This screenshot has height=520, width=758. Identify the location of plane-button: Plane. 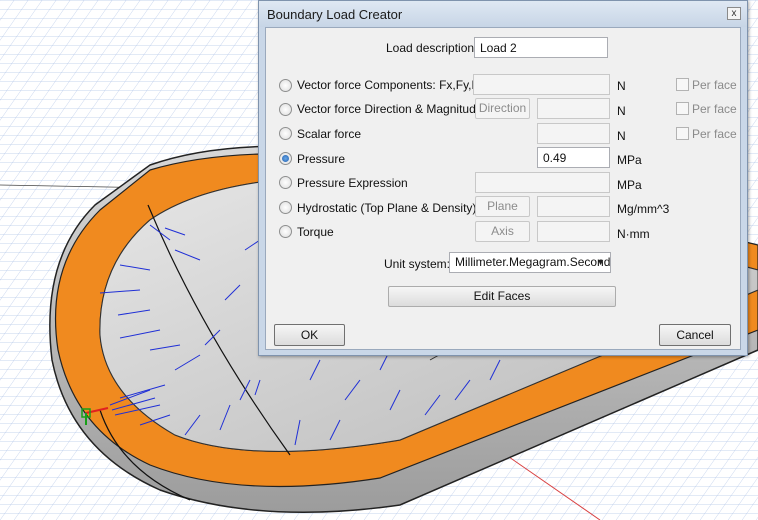
(502, 206).